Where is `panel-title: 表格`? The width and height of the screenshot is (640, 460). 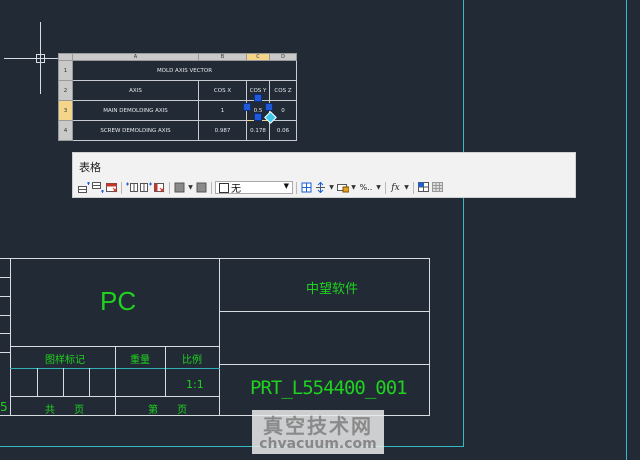 panel-title: 表格 is located at coordinates (90, 167).